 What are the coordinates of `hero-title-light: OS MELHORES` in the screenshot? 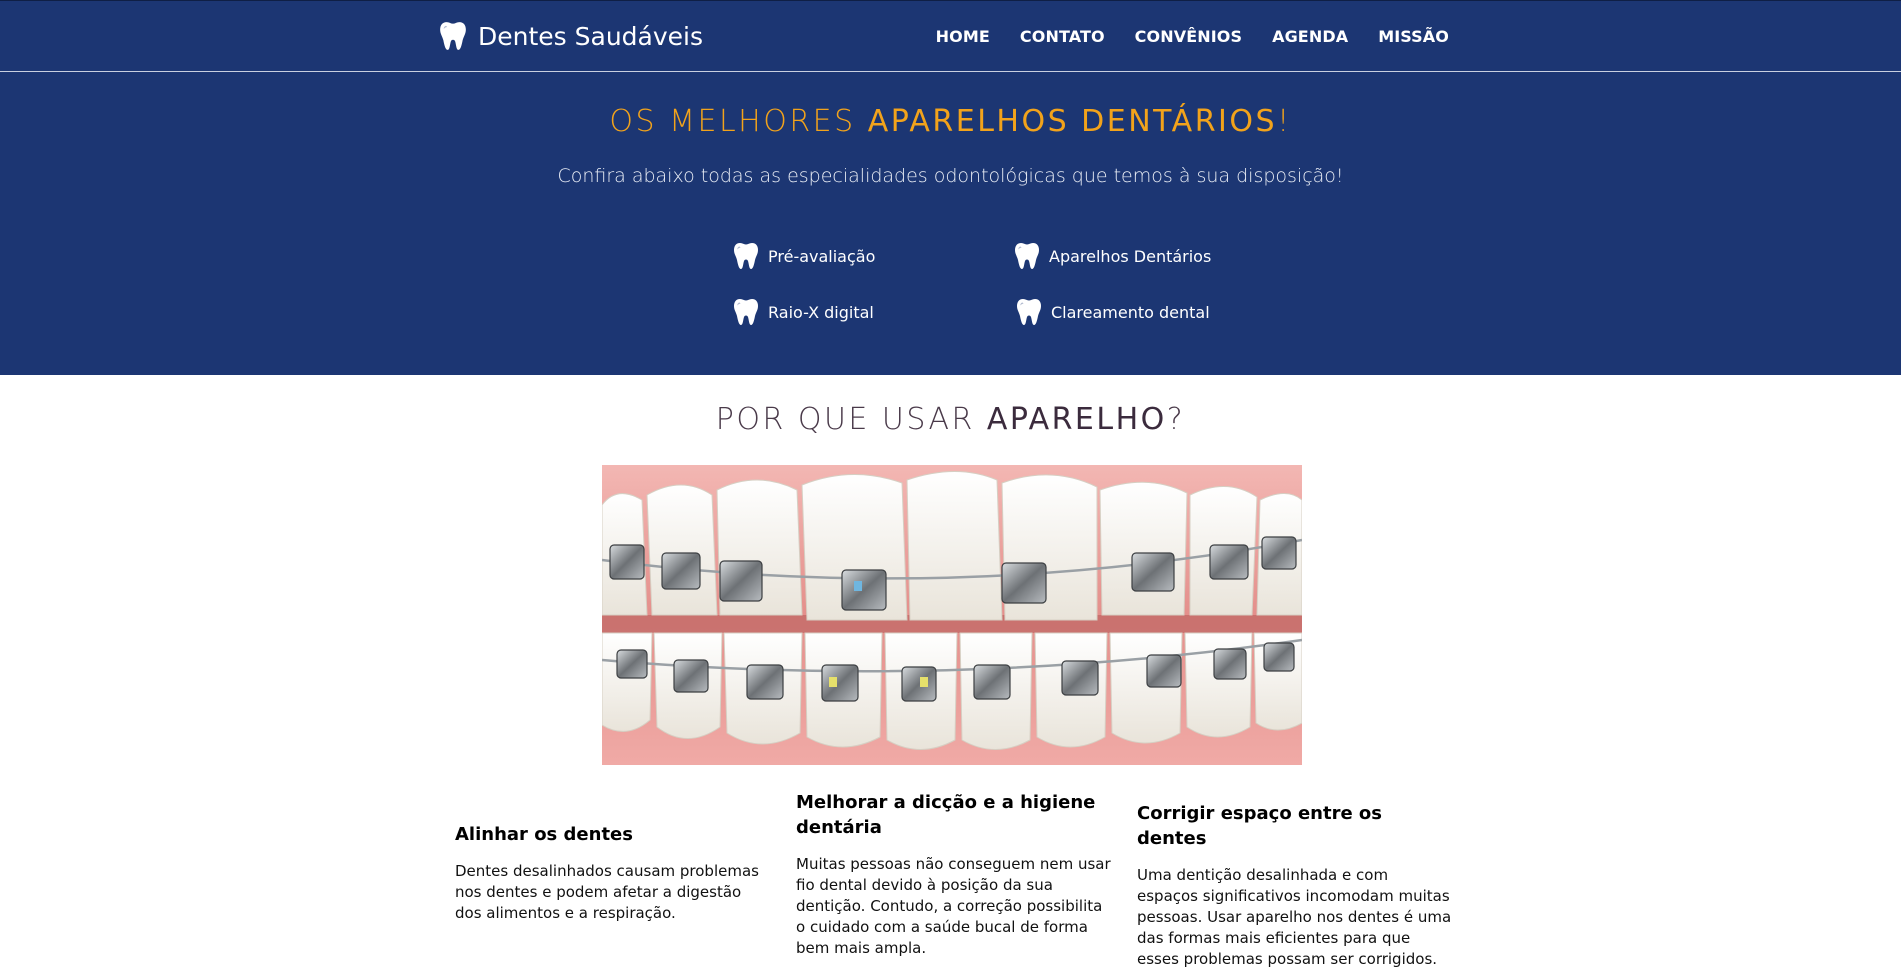 It's located at (738, 121).